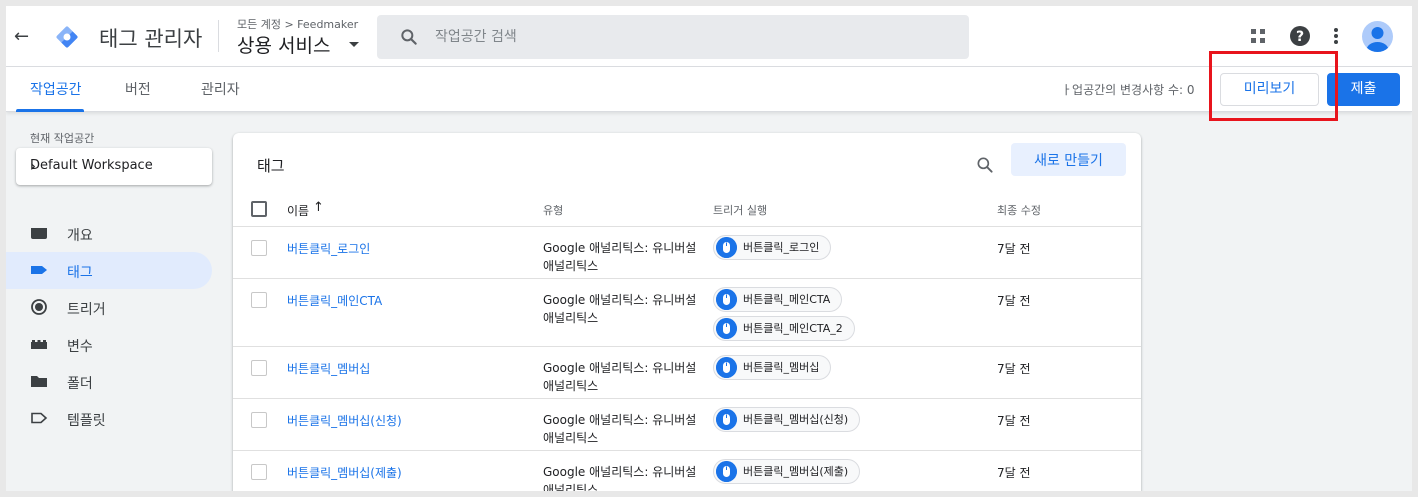  I want to click on help-icon: ?, so click(1300, 36).